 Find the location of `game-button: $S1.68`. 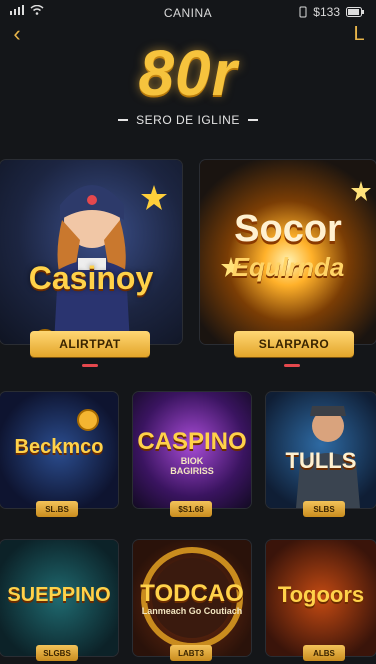

game-button: $S1.68 is located at coordinates (191, 509).